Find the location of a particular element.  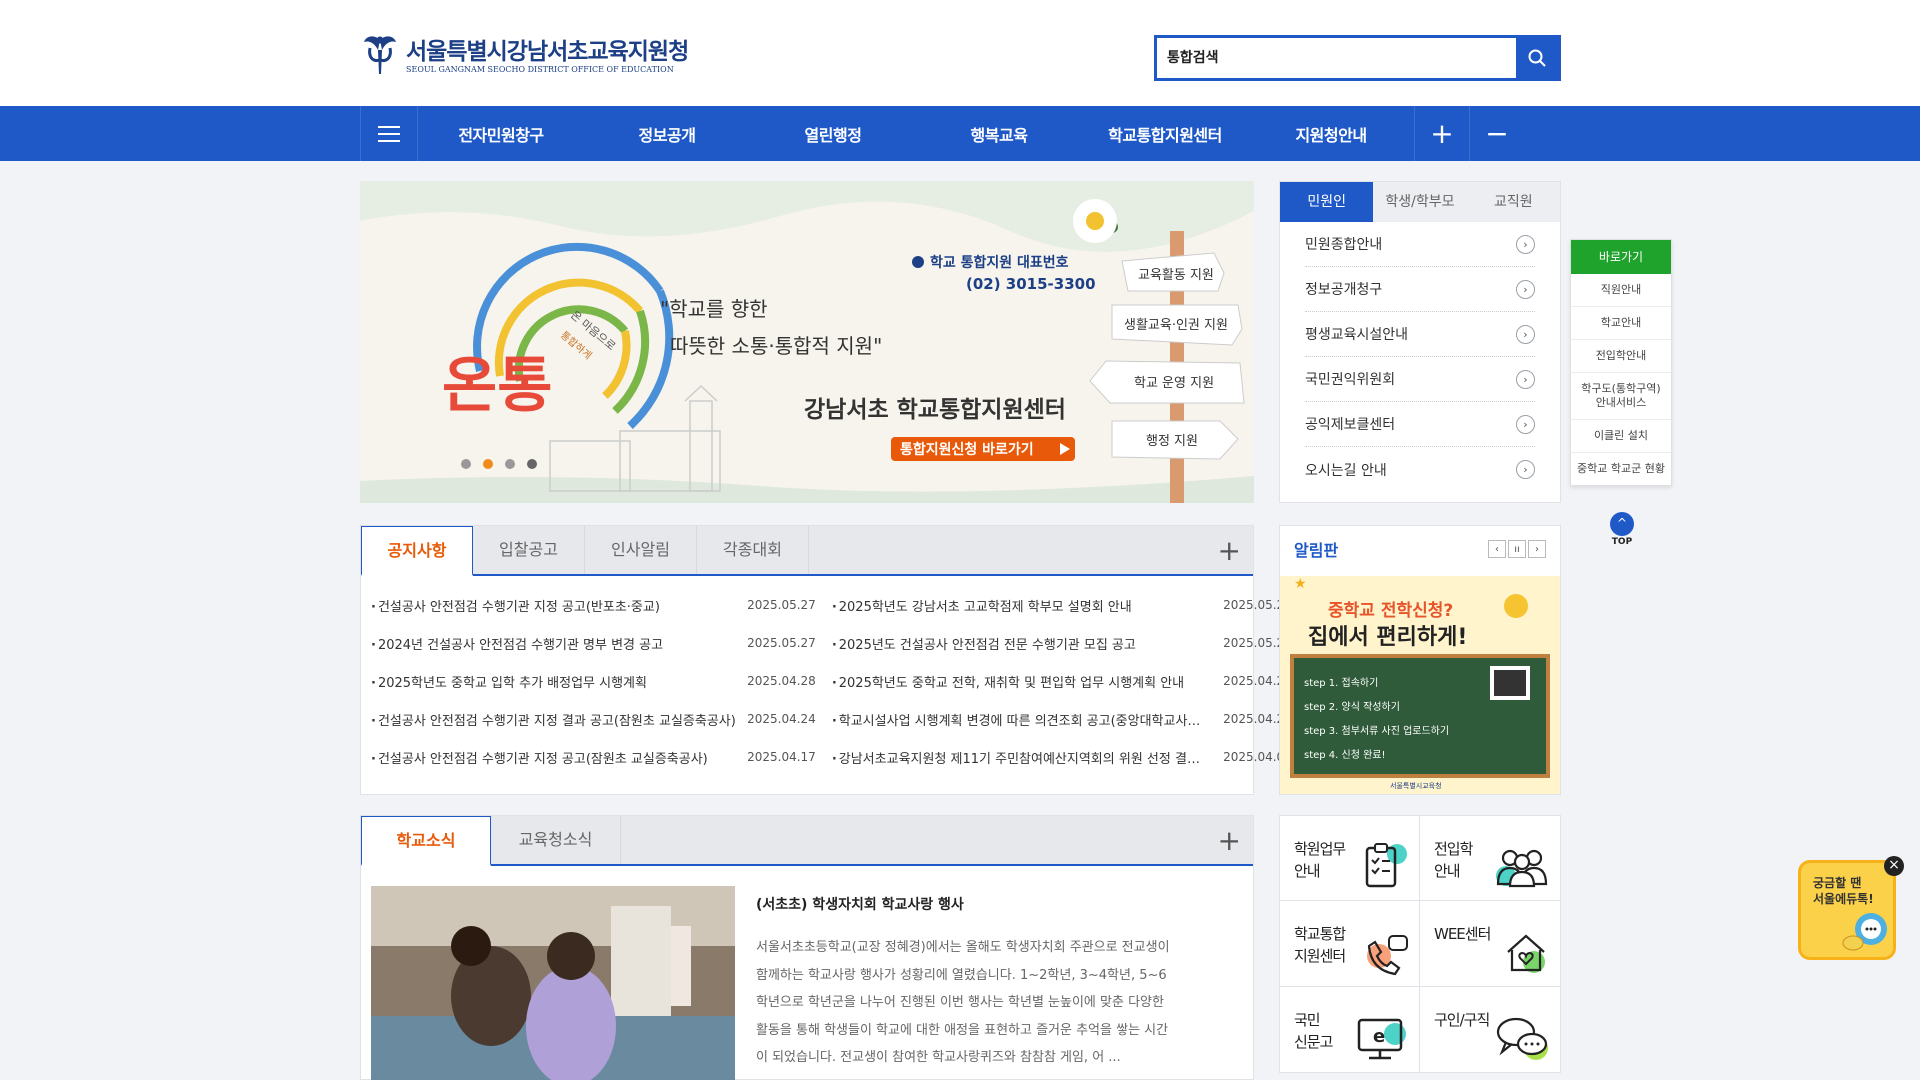

service-wee-center: WEE센터 is located at coordinates (1490, 944).